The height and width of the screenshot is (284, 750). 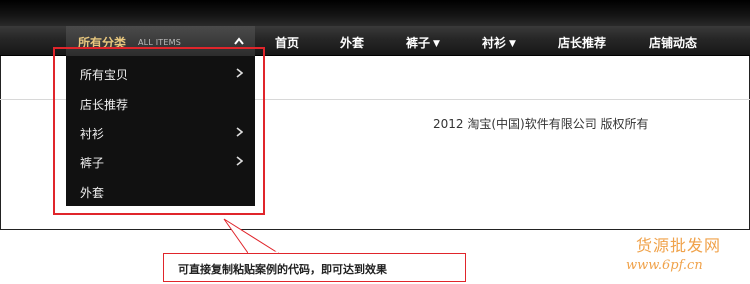 I want to click on copyright-text: 2012 淘宝(中国)软件有限公司 版权所有, so click(x=541, y=124).